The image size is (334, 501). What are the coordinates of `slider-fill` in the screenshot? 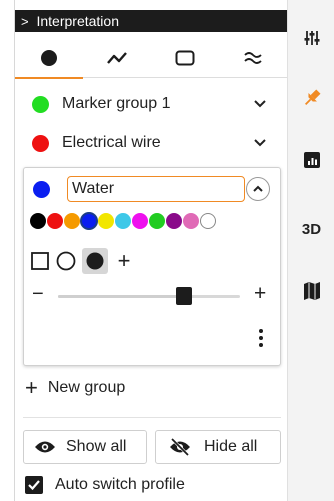 It's located at (121, 296).